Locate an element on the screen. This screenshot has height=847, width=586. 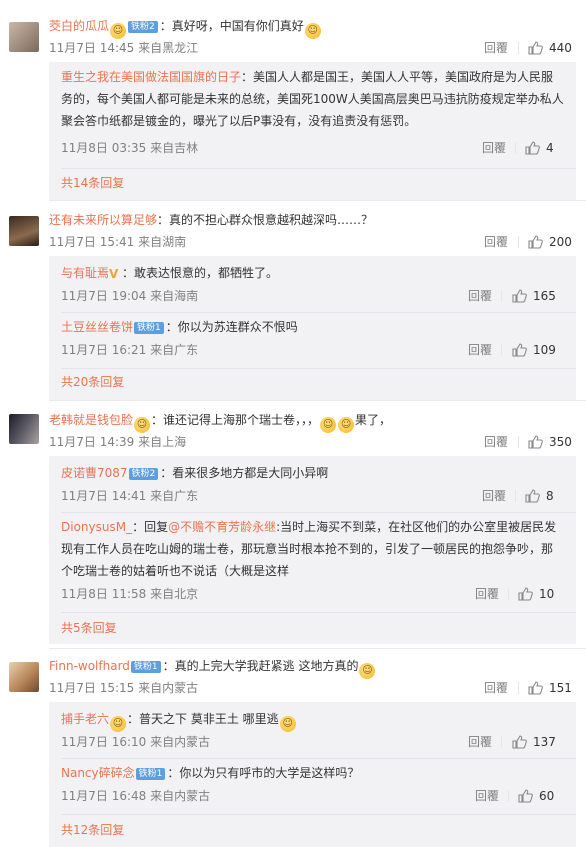
reply-meta: 11月7日 16:10 来自内蒙古 is located at coordinates (136, 742).